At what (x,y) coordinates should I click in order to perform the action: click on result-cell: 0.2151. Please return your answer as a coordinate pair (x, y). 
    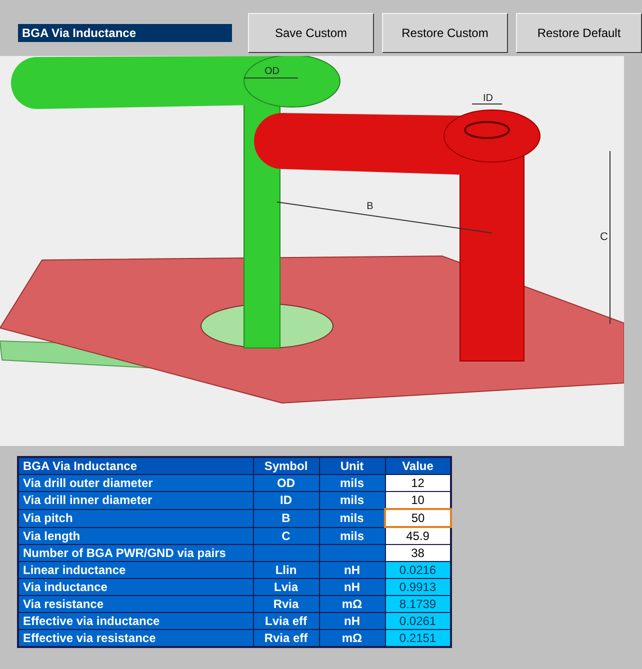
    Looking at the image, I should click on (418, 638).